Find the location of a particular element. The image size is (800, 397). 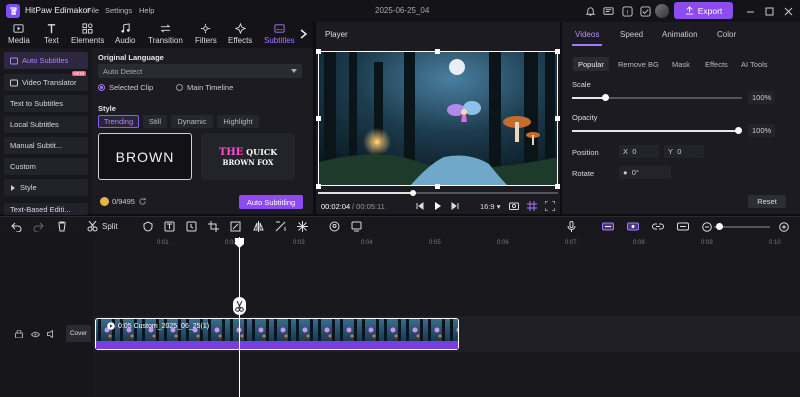

export-button: Export is located at coordinates (703, 10).